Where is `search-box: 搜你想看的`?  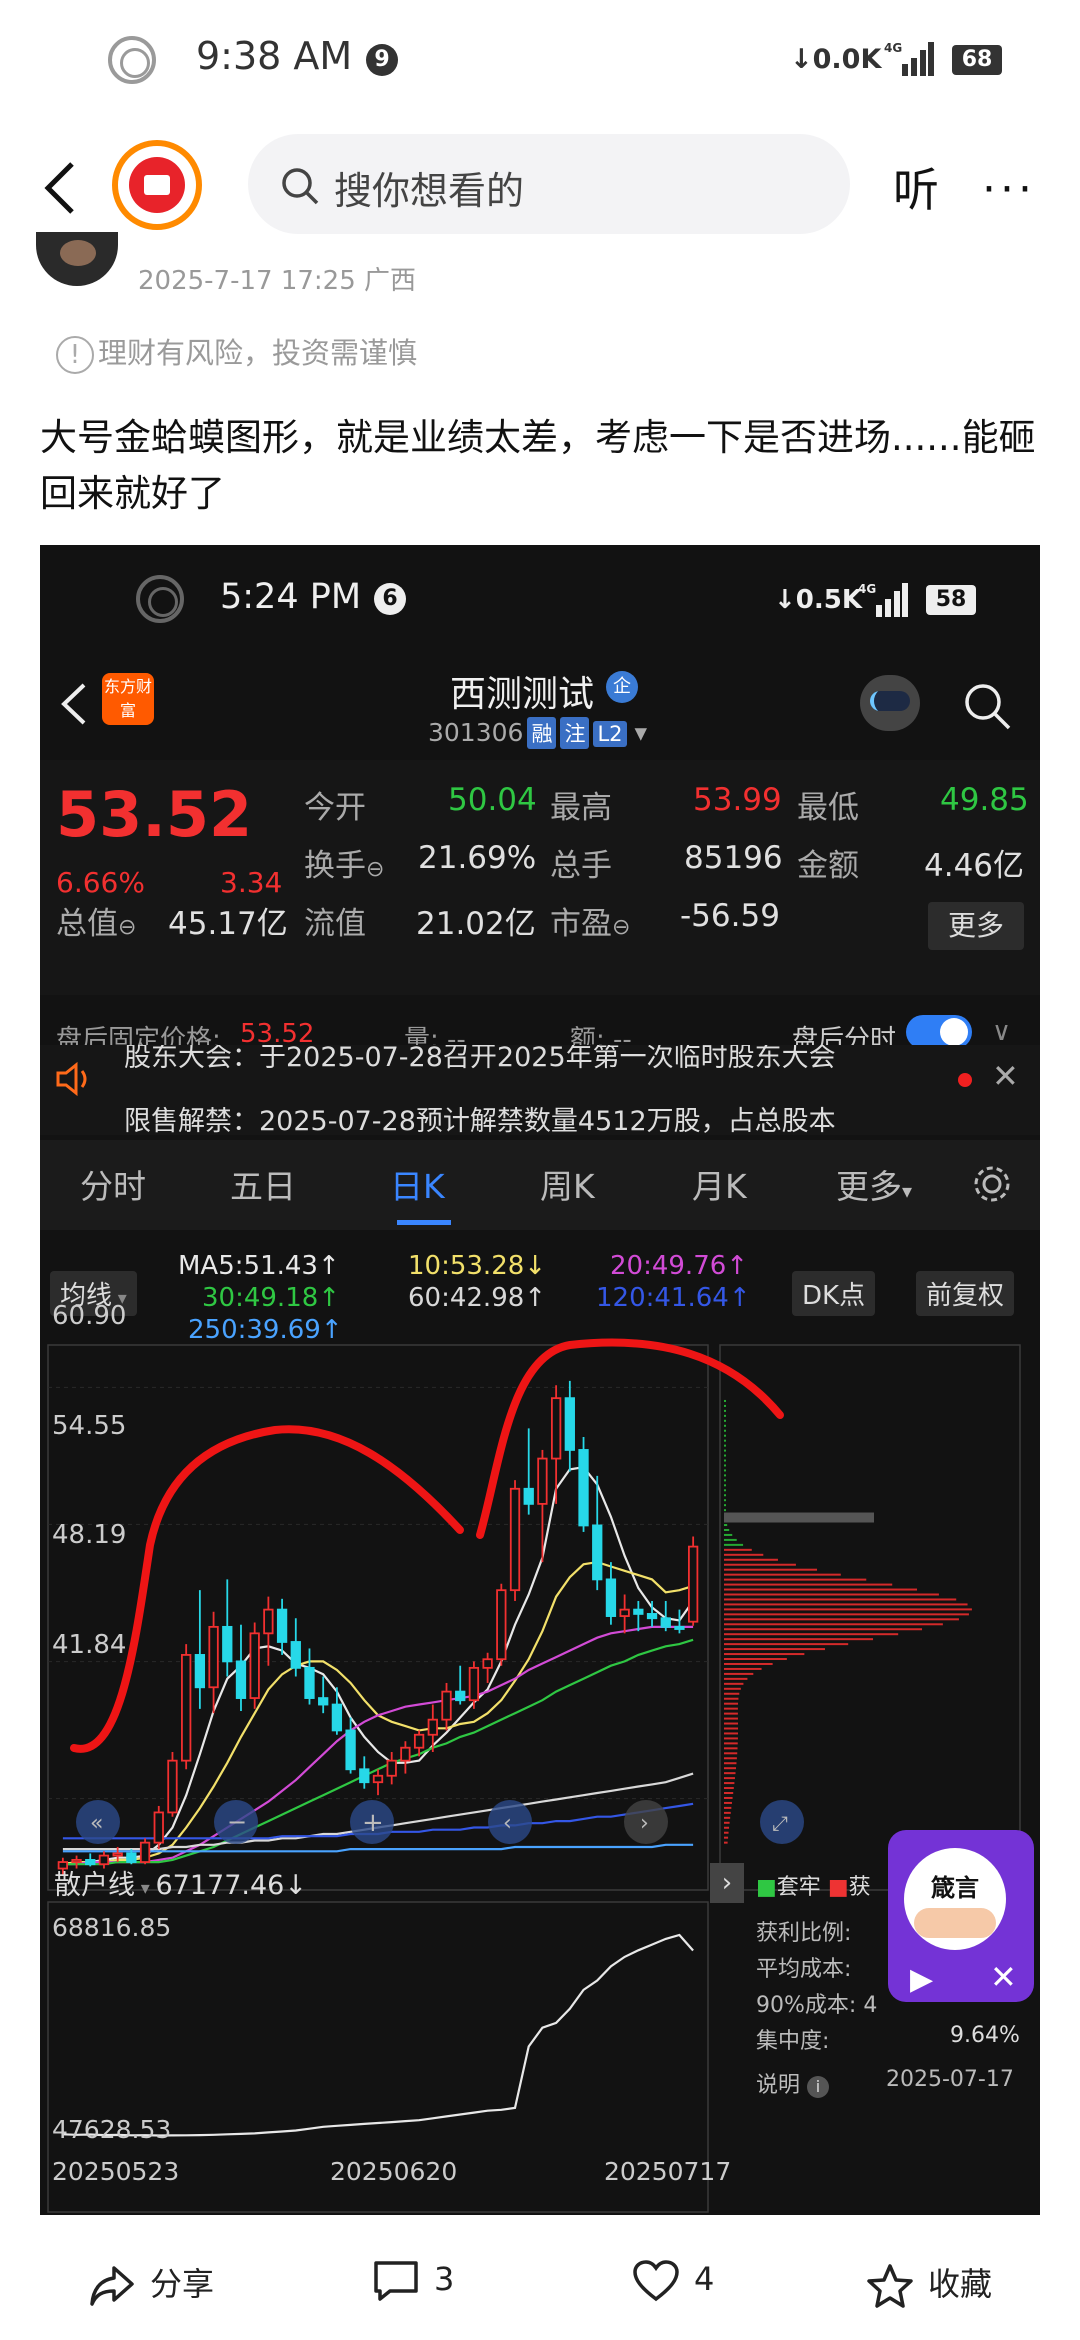 search-box: 搜你想看的 is located at coordinates (549, 184).